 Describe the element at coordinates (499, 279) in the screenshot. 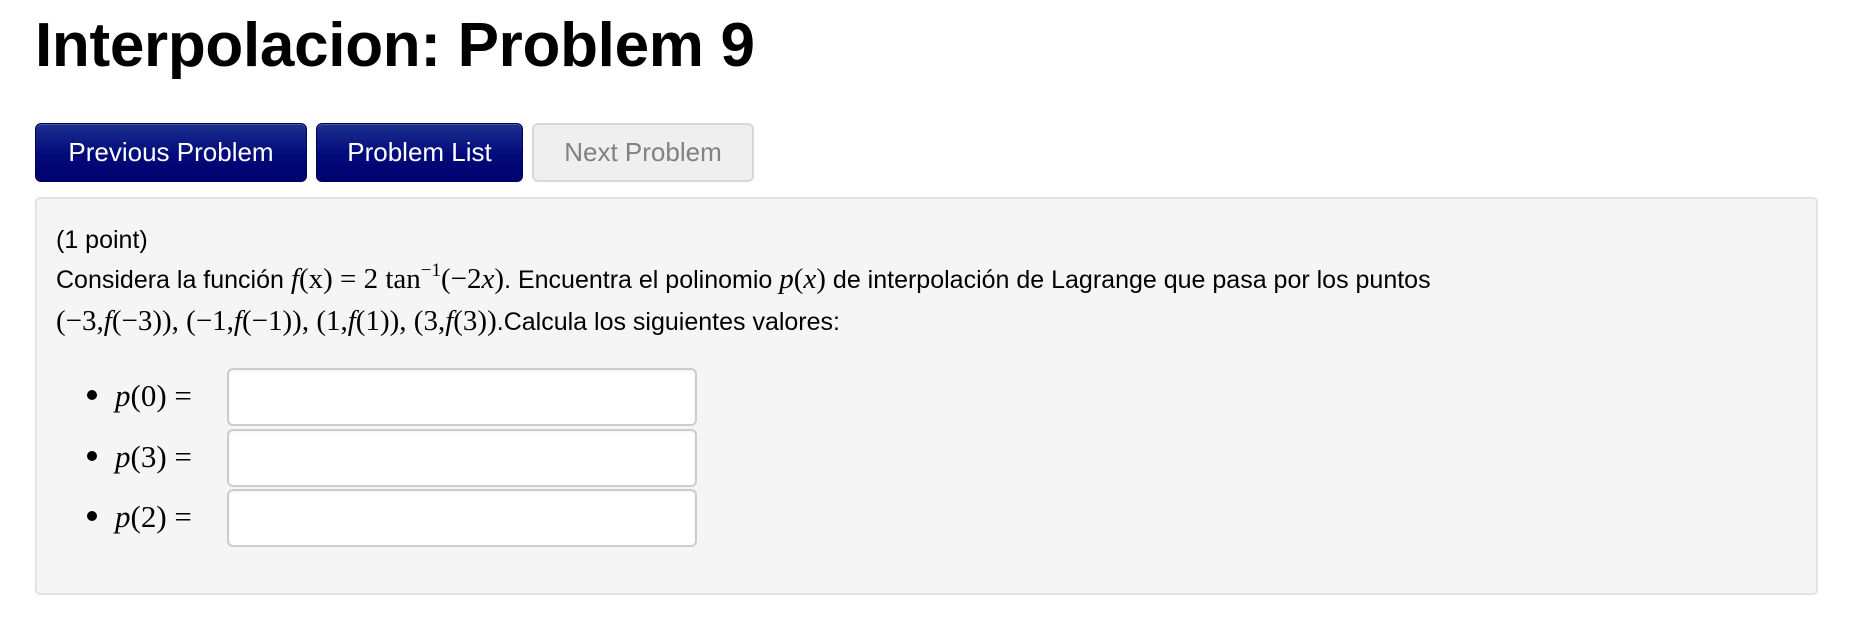

I see `math-close: )` at that location.